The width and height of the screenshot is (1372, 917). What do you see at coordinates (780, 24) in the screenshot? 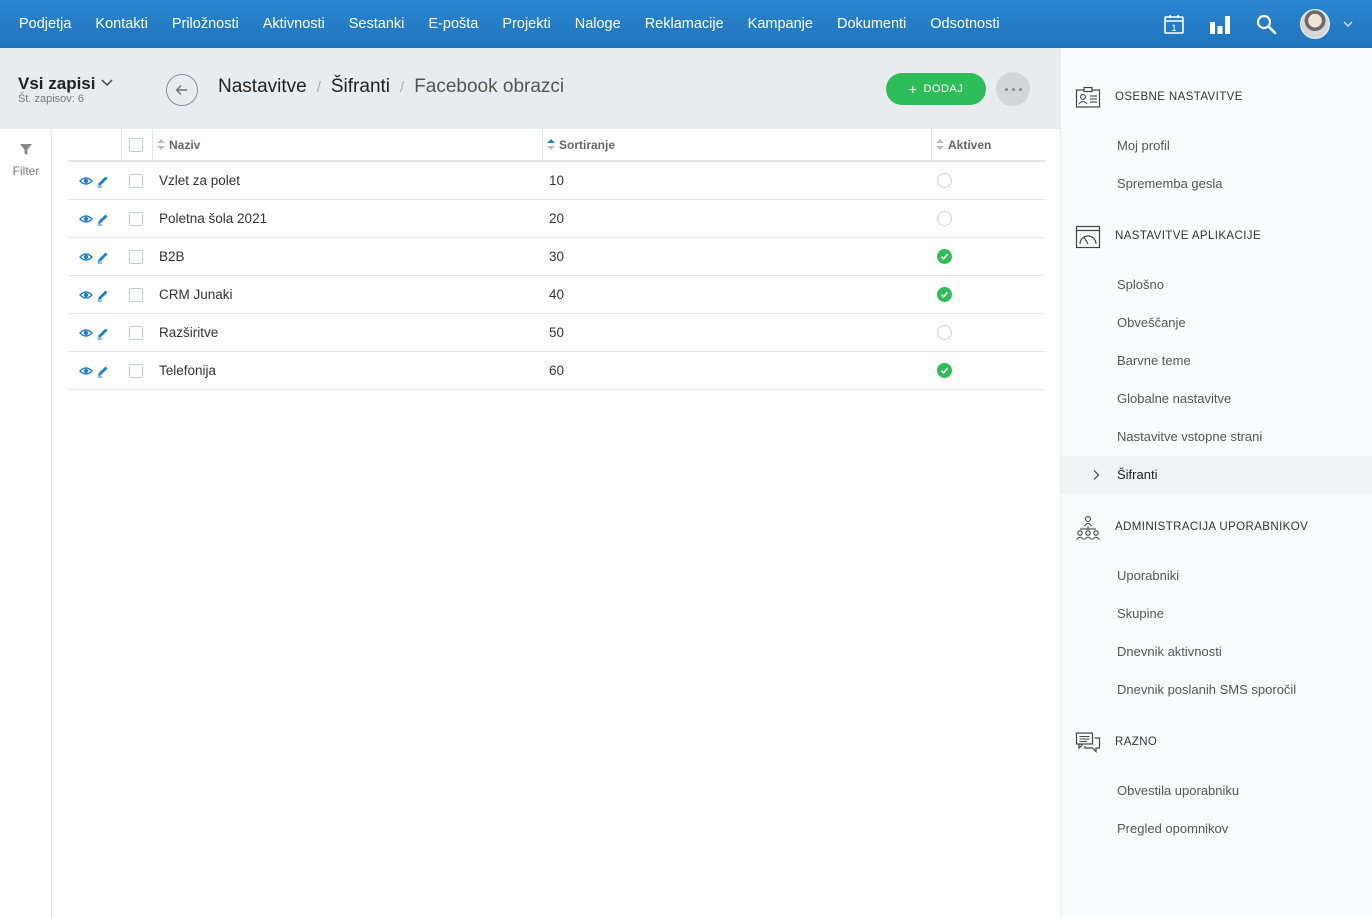
I see `nav-item-kampanje: Kampanje` at bounding box center [780, 24].